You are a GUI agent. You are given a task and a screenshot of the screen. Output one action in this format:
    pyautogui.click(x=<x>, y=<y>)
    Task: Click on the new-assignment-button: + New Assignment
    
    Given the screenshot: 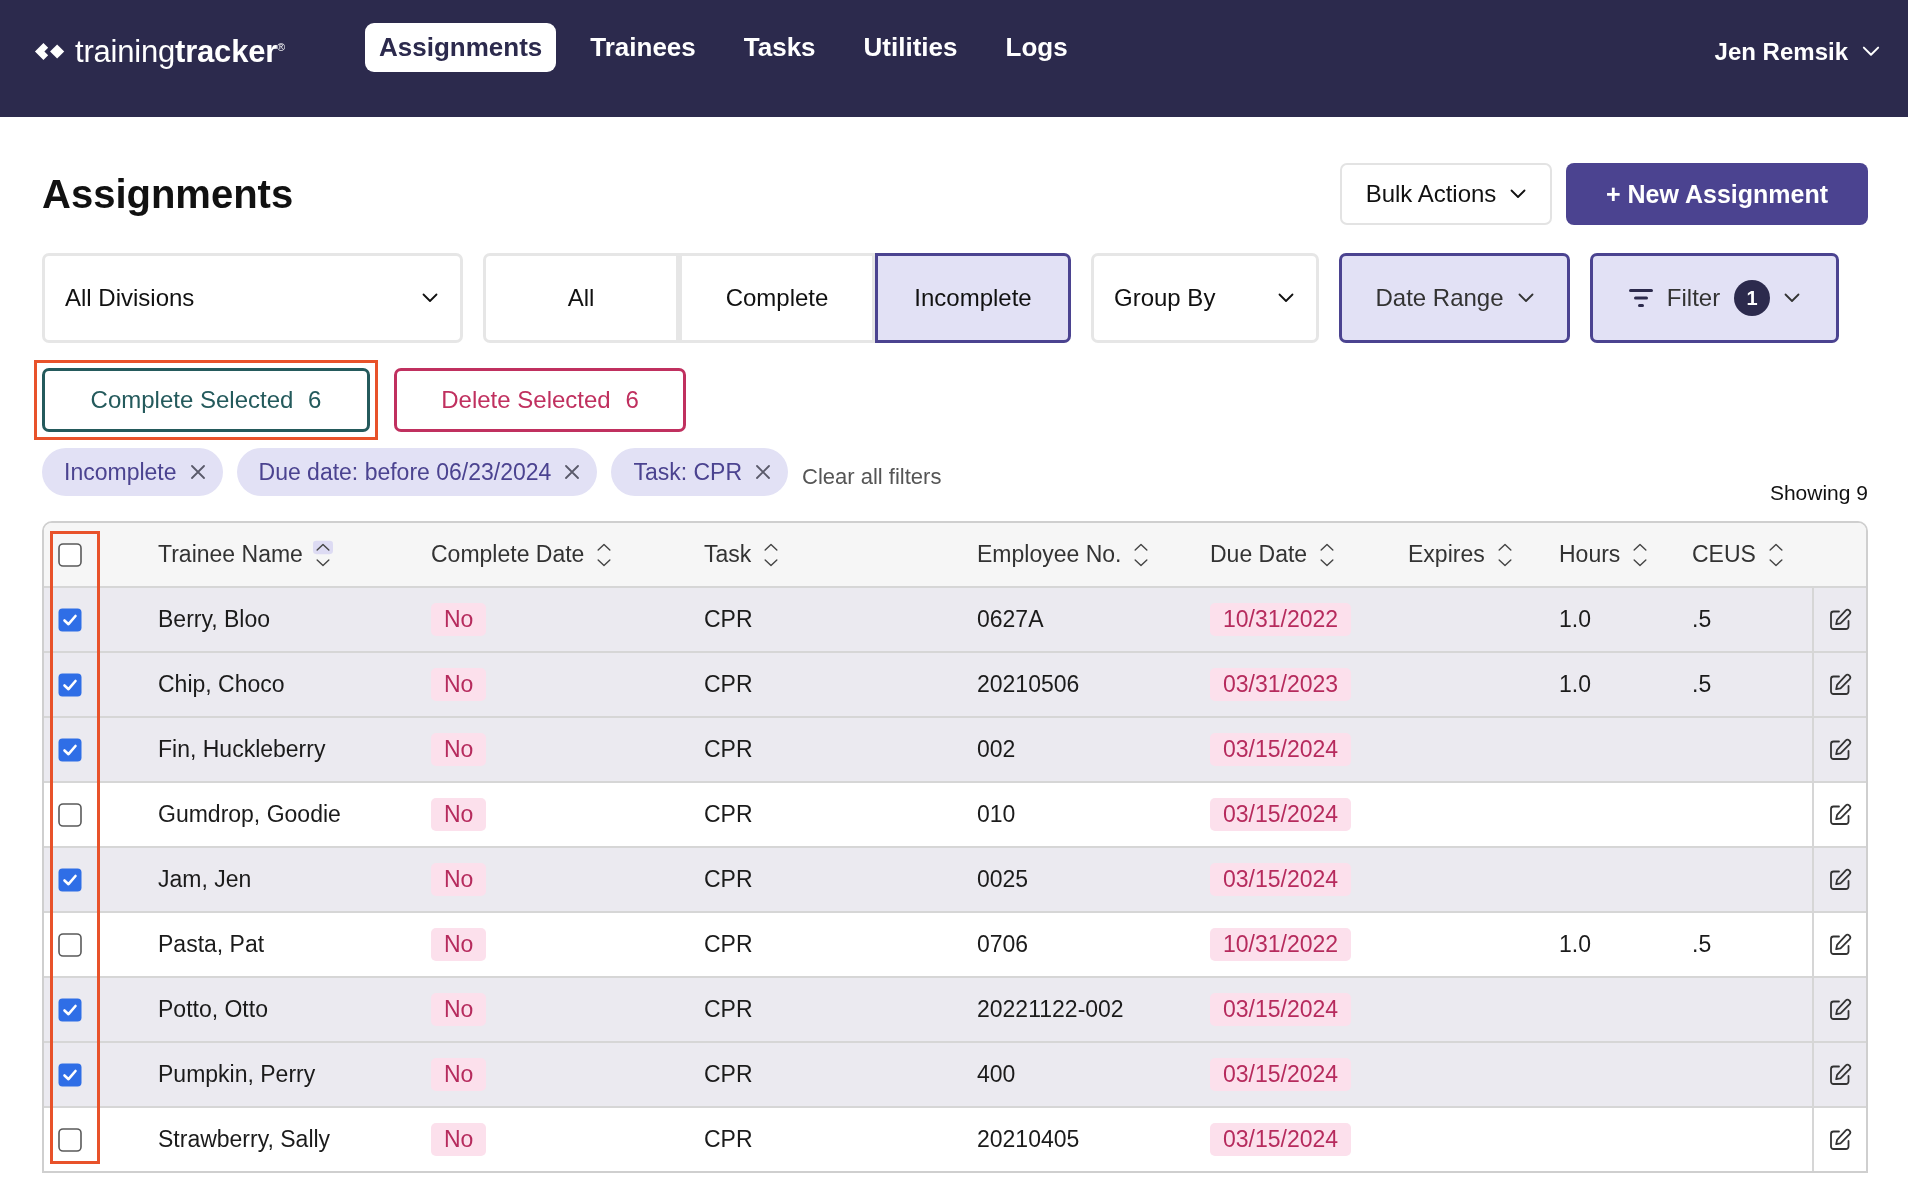 What is the action you would take?
    pyautogui.click(x=1717, y=194)
    